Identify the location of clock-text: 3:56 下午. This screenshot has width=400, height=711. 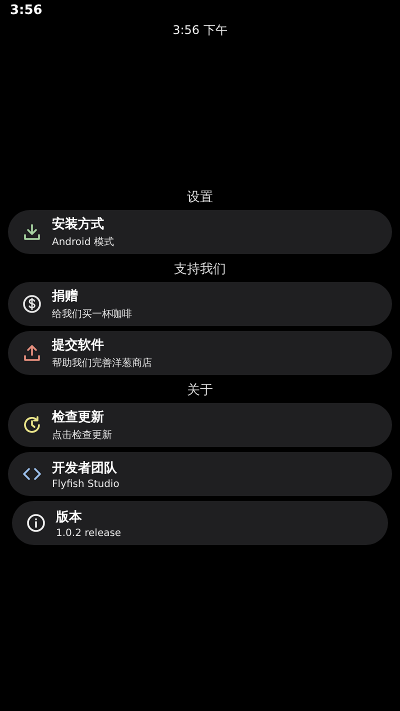
(200, 30).